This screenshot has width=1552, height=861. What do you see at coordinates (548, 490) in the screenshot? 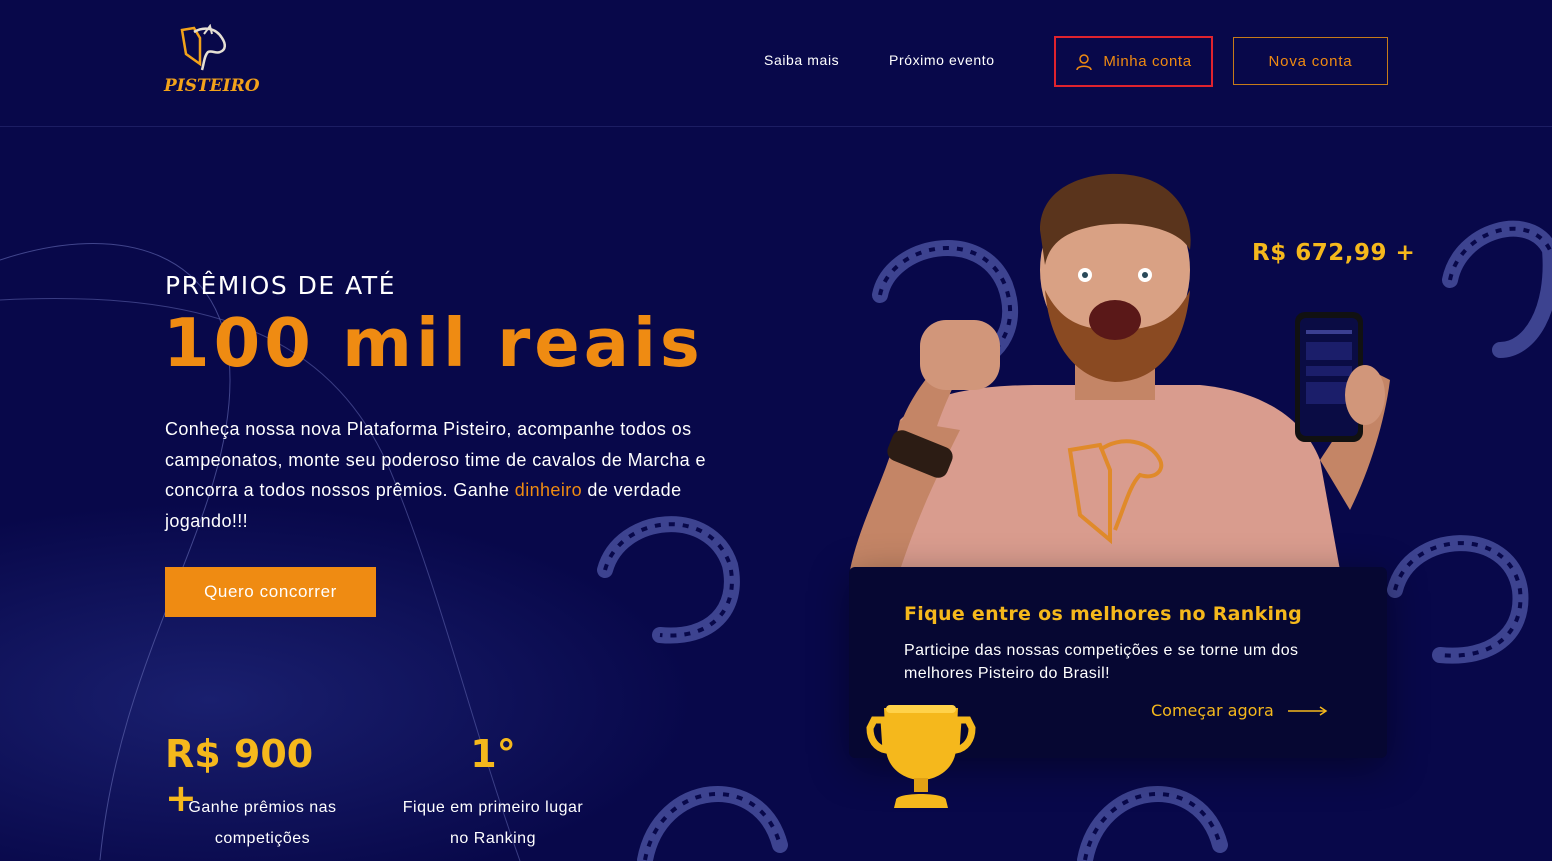
I see `hero-text-highlight: dinheiro` at bounding box center [548, 490].